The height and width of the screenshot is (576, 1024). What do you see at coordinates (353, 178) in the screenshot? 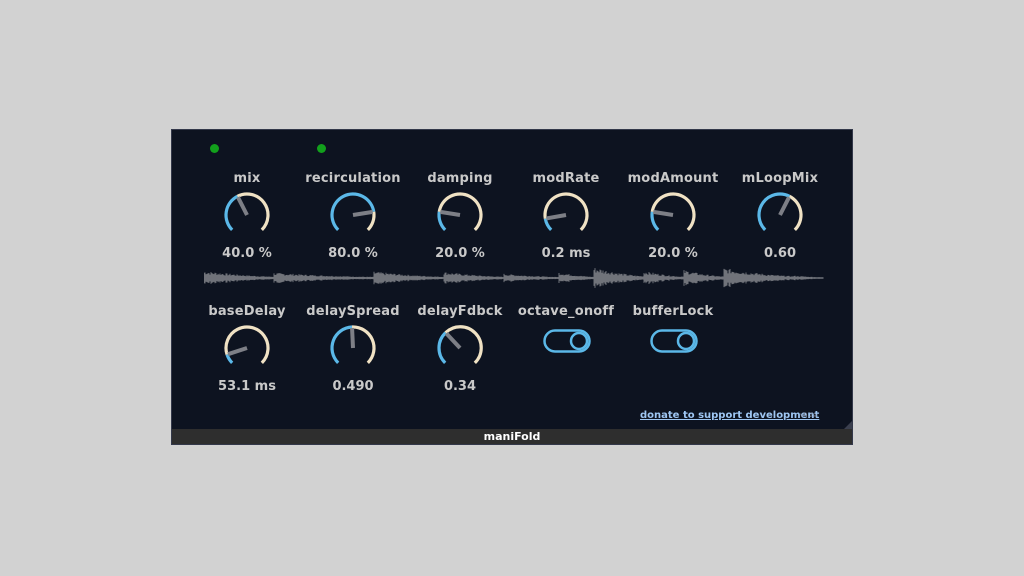
I see `knob-label: recirculation` at bounding box center [353, 178].